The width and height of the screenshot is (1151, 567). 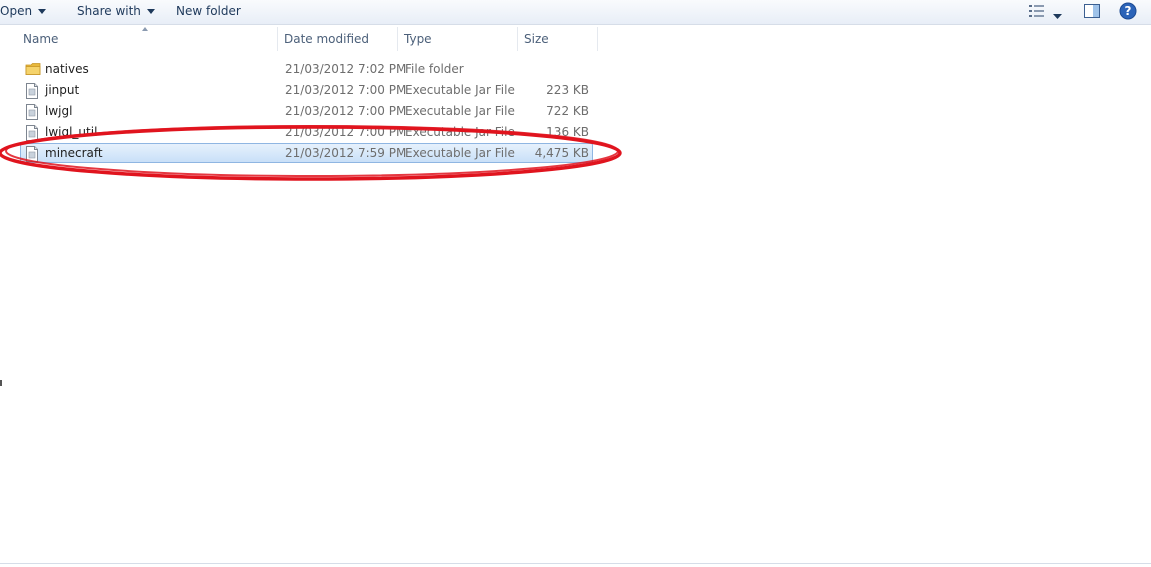 I want to click on file-date: 21/03/2012 7:02 PM, so click(x=346, y=69).